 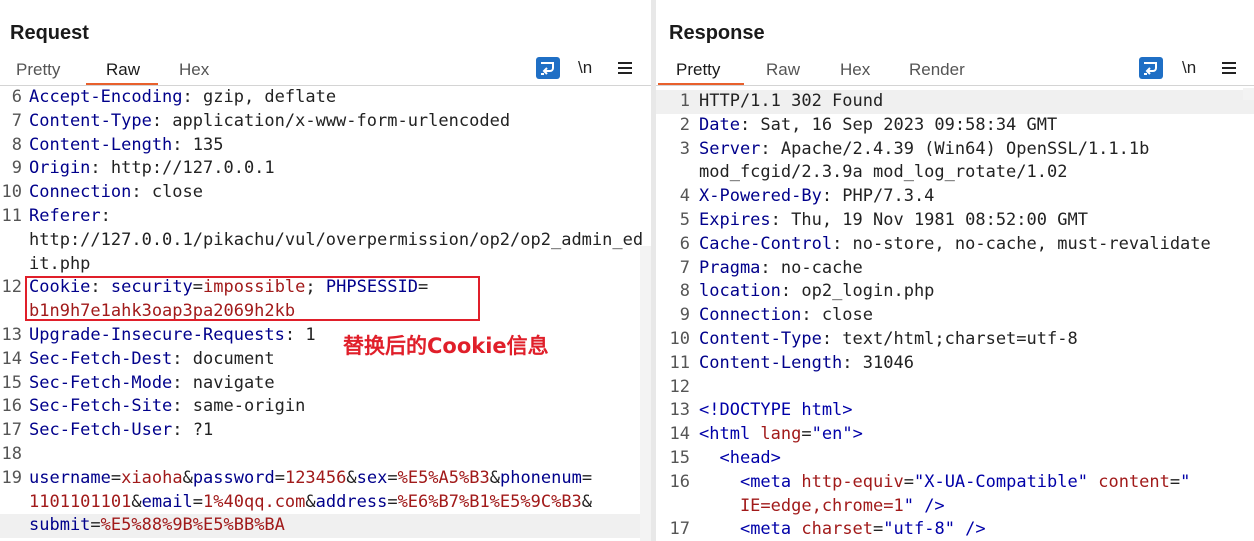 I want to click on code-line: submit=%E5%88%9B%E5%BB%BA, so click(x=325, y=526).